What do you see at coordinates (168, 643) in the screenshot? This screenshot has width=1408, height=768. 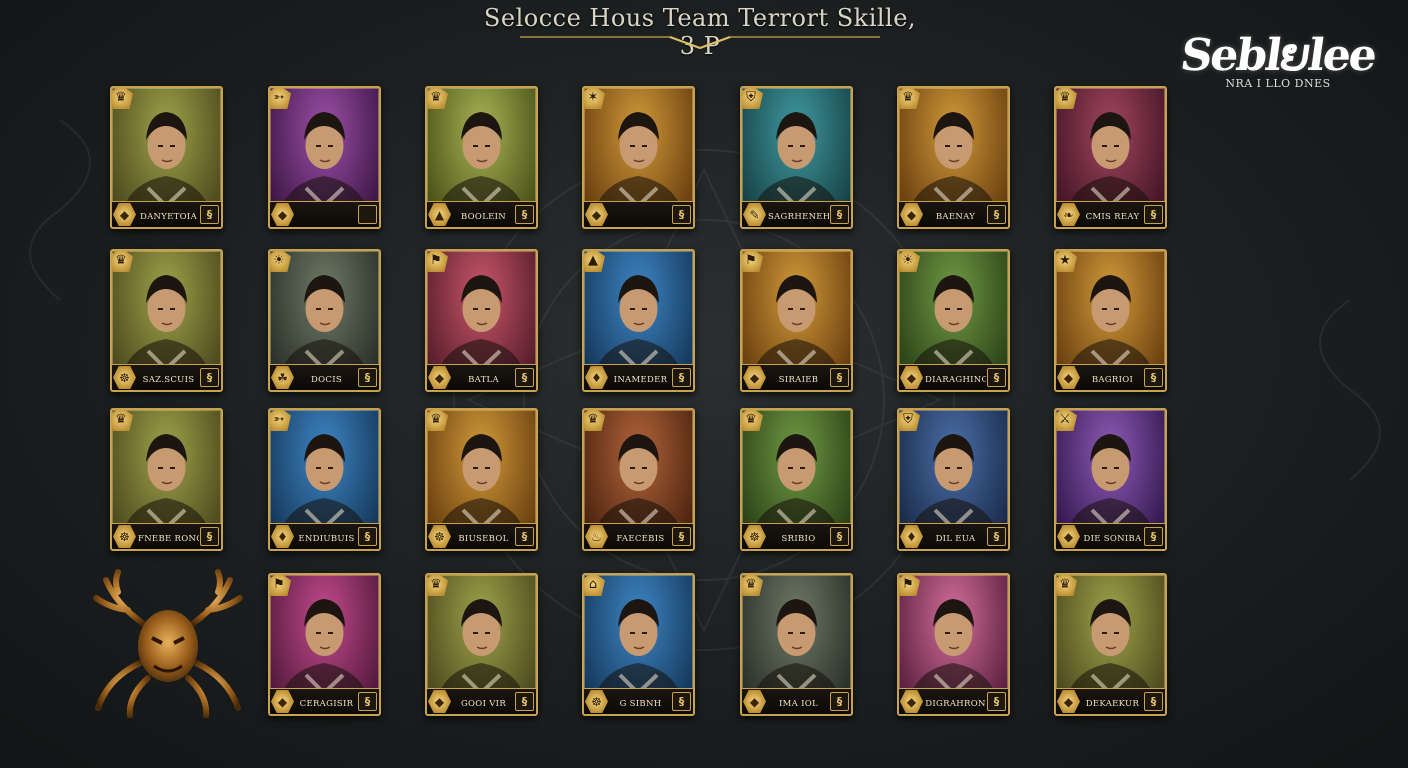 I see `antlered-demon-mask-icon` at bounding box center [168, 643].